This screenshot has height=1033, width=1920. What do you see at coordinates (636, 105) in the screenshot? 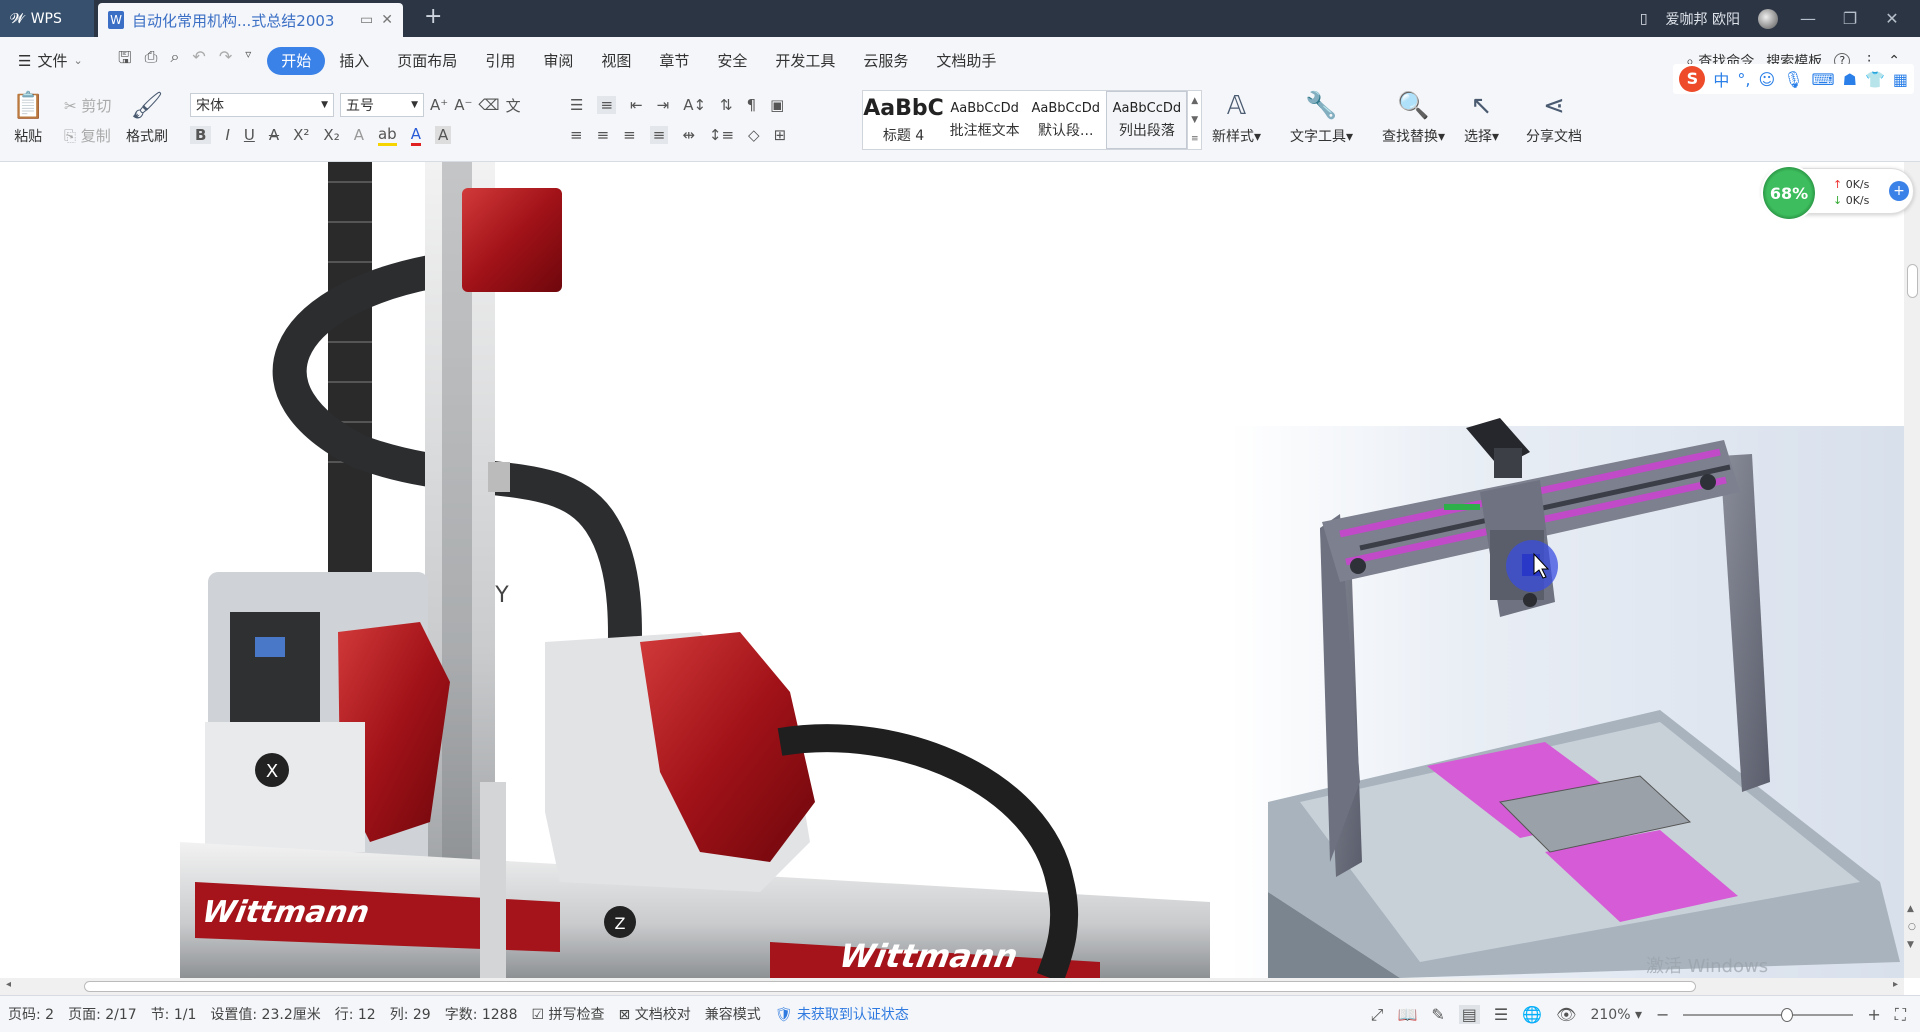
I see `decrease-indent-icon: ⇤` at bounding box center [636, 105].